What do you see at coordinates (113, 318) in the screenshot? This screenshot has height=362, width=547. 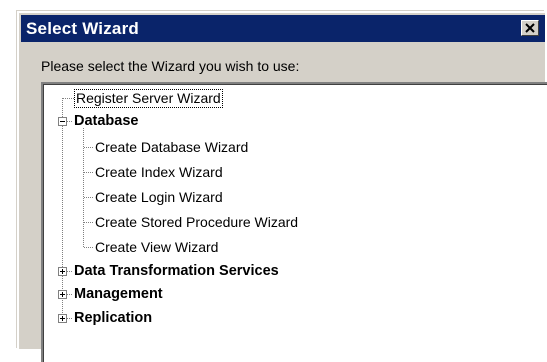 I see `tree-item-replication: Replication` at bounding box center [113, 318].